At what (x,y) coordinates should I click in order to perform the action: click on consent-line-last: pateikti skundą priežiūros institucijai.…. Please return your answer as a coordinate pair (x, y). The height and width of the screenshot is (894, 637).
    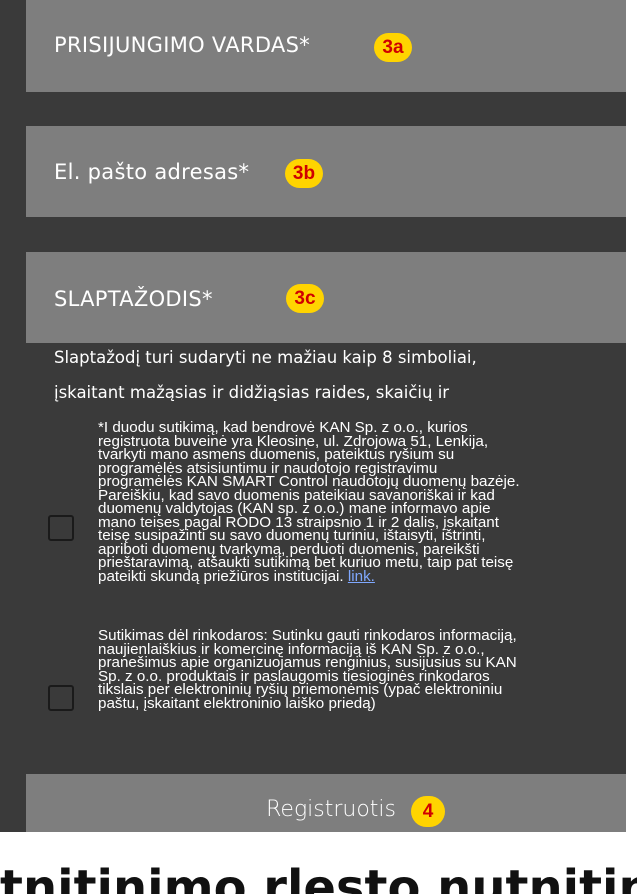
    Looking at the image, I should click on (360, 576).